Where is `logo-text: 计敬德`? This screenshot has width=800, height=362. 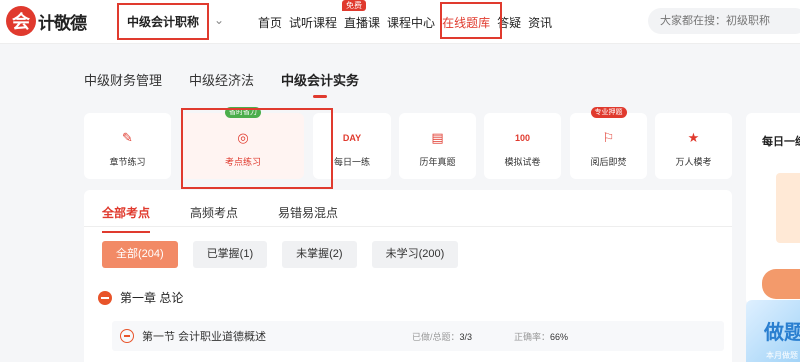 logo-text: 计敬德 is located at coordinates (62, 23).